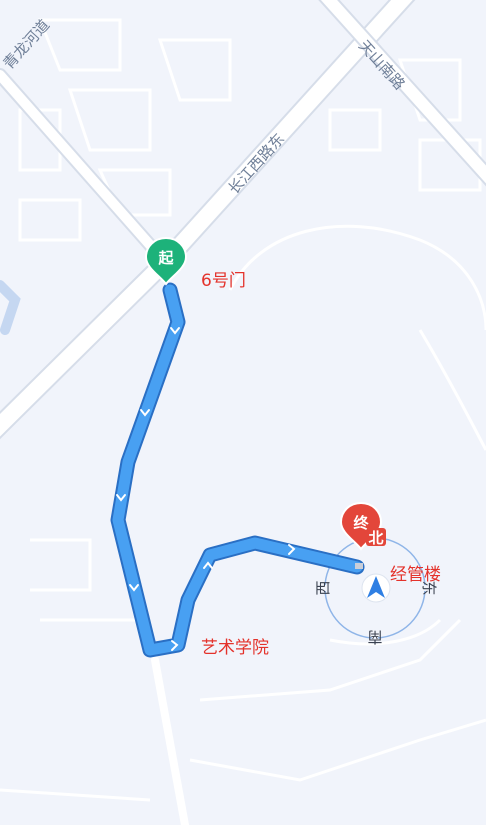 This screenshot has height=825, width=486. I want to click on start-pin-label: 起, so click(165, 258).